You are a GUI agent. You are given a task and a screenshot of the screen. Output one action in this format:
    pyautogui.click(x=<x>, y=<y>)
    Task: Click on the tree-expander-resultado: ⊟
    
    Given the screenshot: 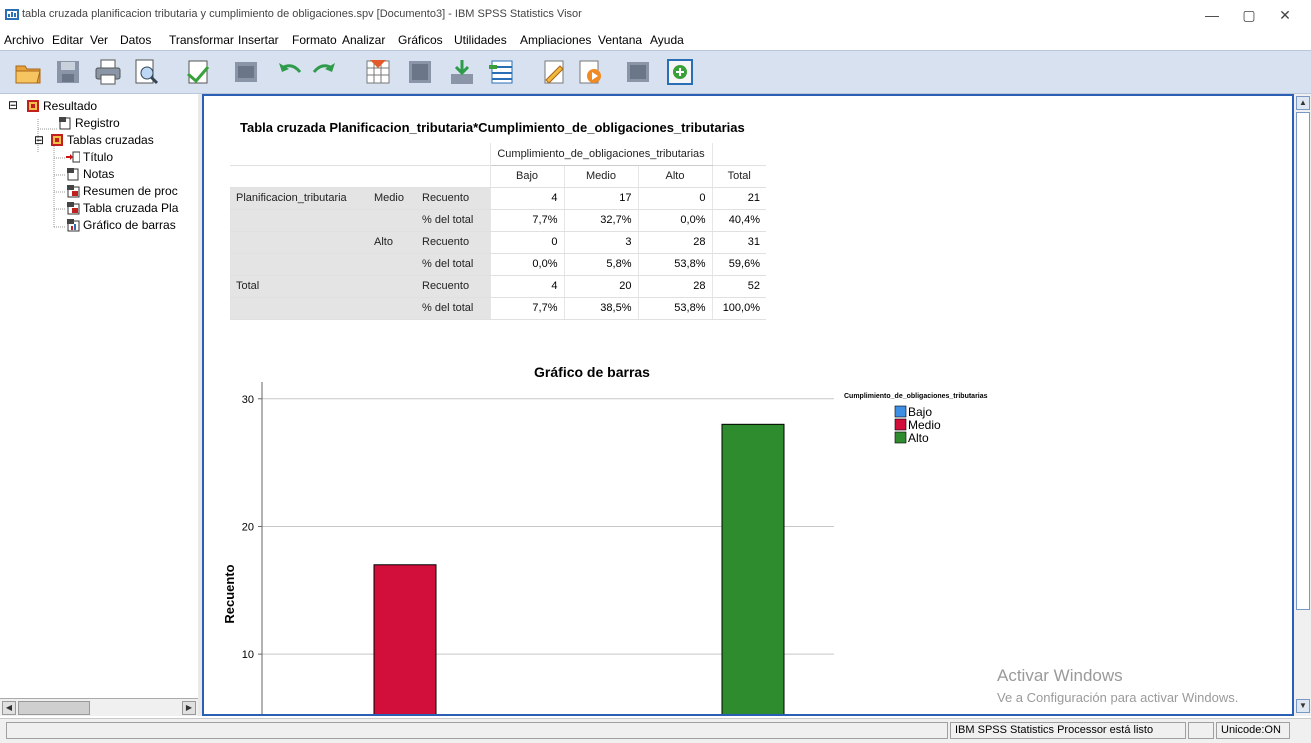 What is the action you would take?
    pyautogui.click(x=13, y=105)
    